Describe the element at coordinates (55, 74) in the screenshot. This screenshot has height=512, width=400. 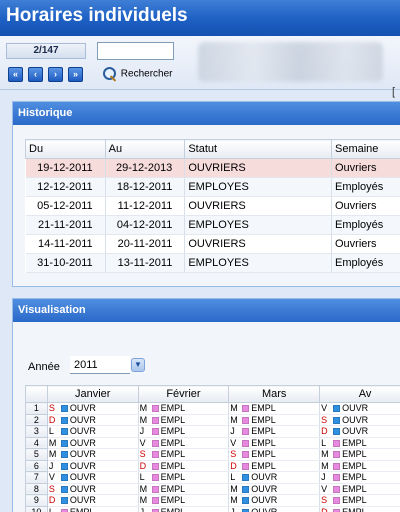
I see `next-record-button: ›` at that location.